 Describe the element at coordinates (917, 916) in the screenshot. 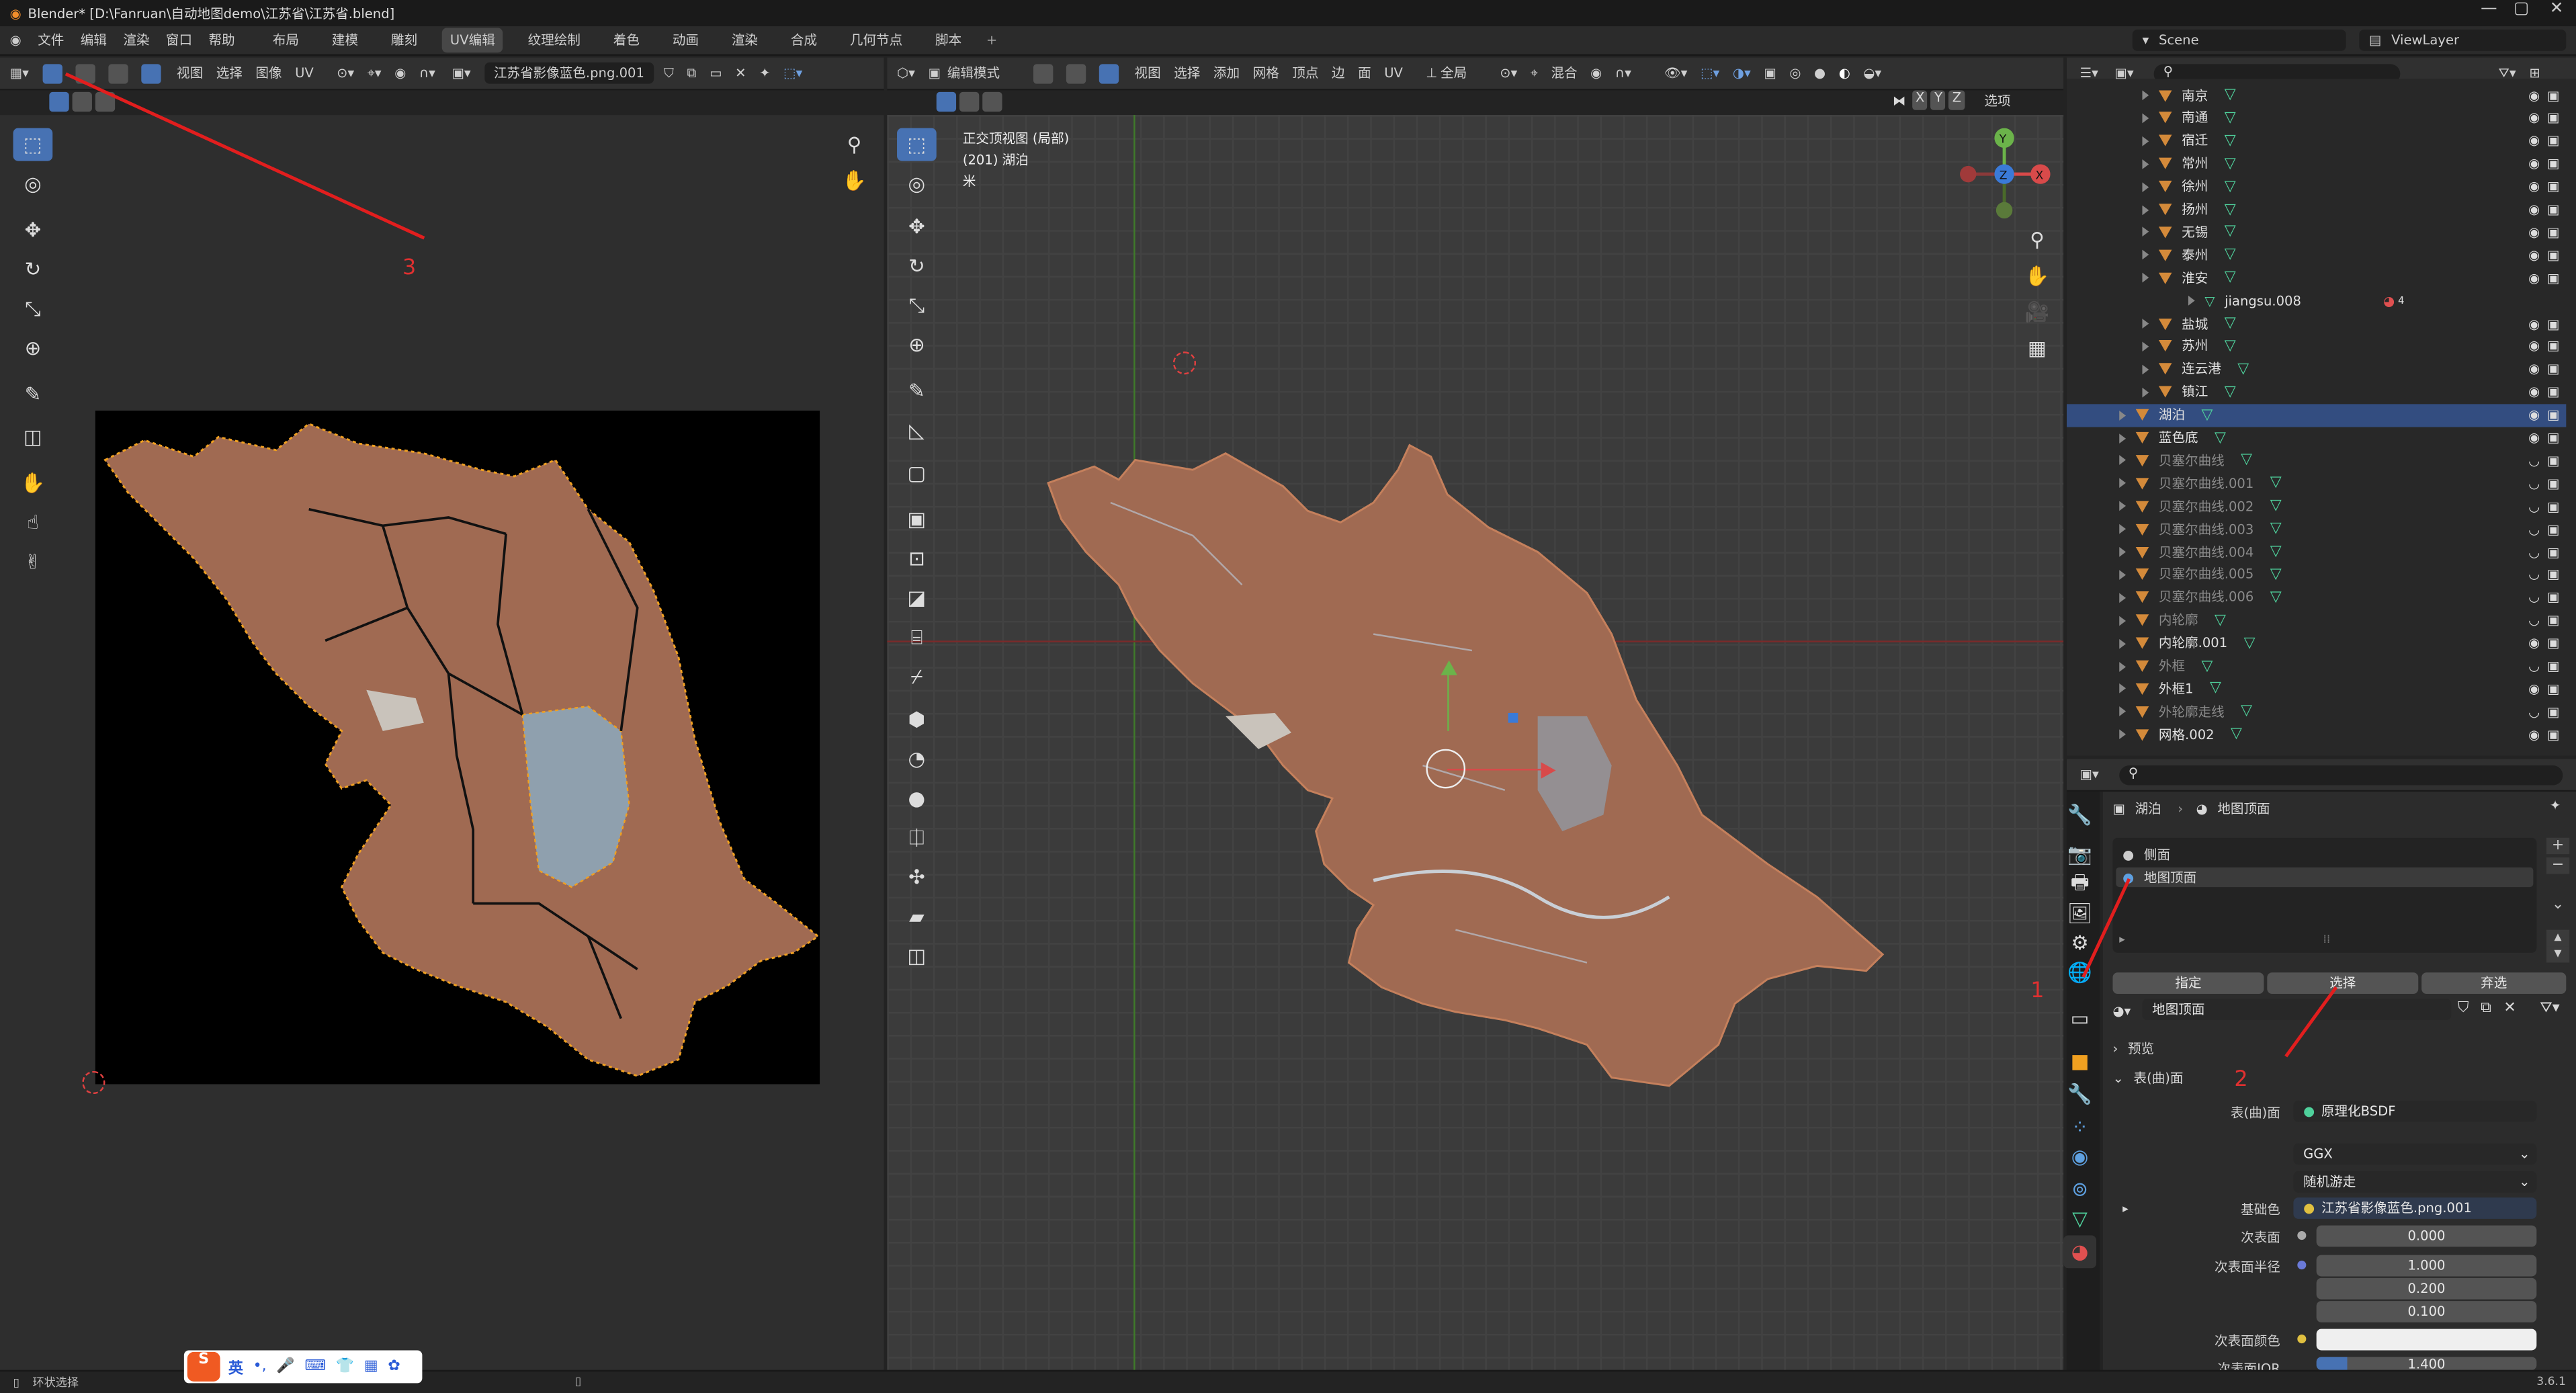

I see `shear-tool-icon: ▰` at that location.